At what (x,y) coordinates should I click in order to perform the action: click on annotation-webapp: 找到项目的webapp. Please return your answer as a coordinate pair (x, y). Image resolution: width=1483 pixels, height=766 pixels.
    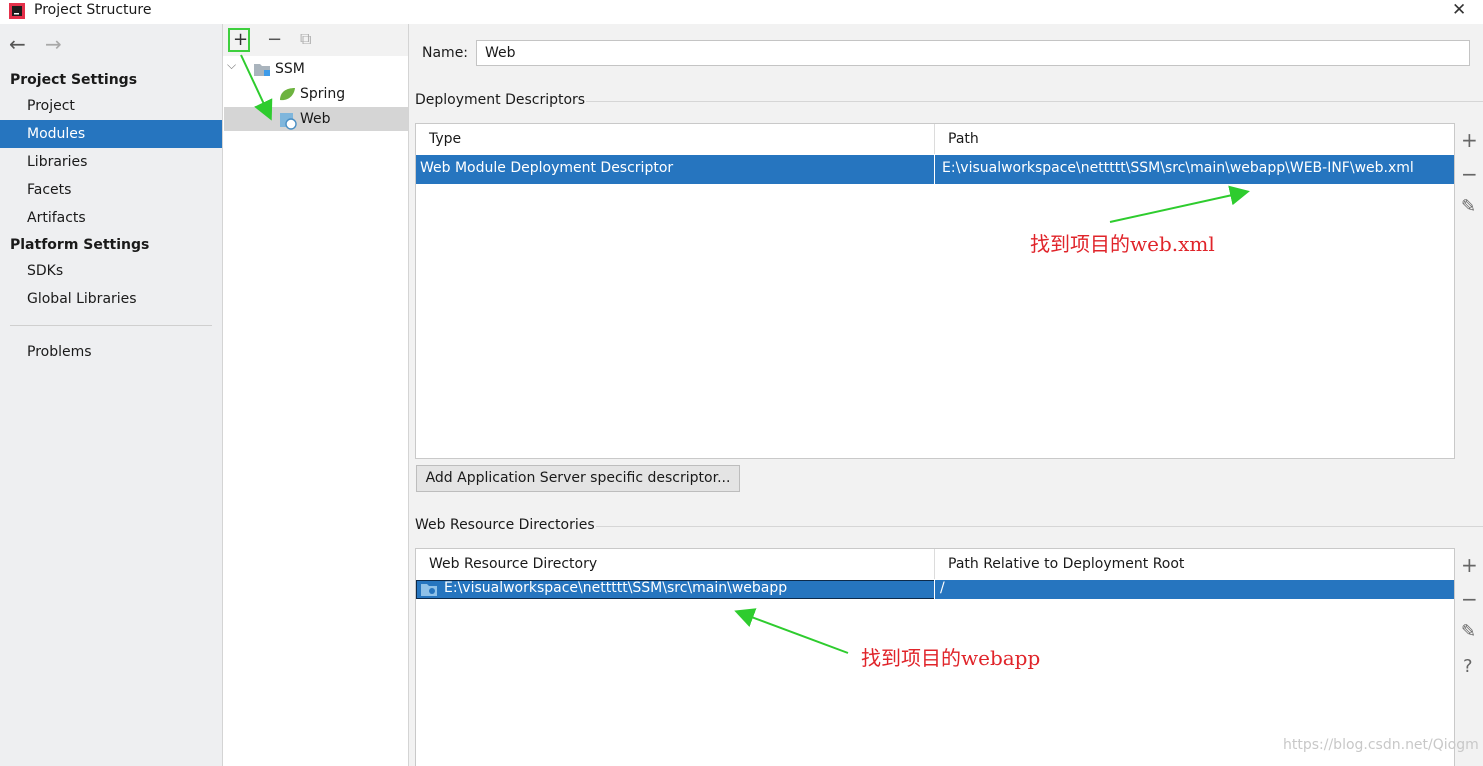
    Looking at the image, I should click on (951, 658).